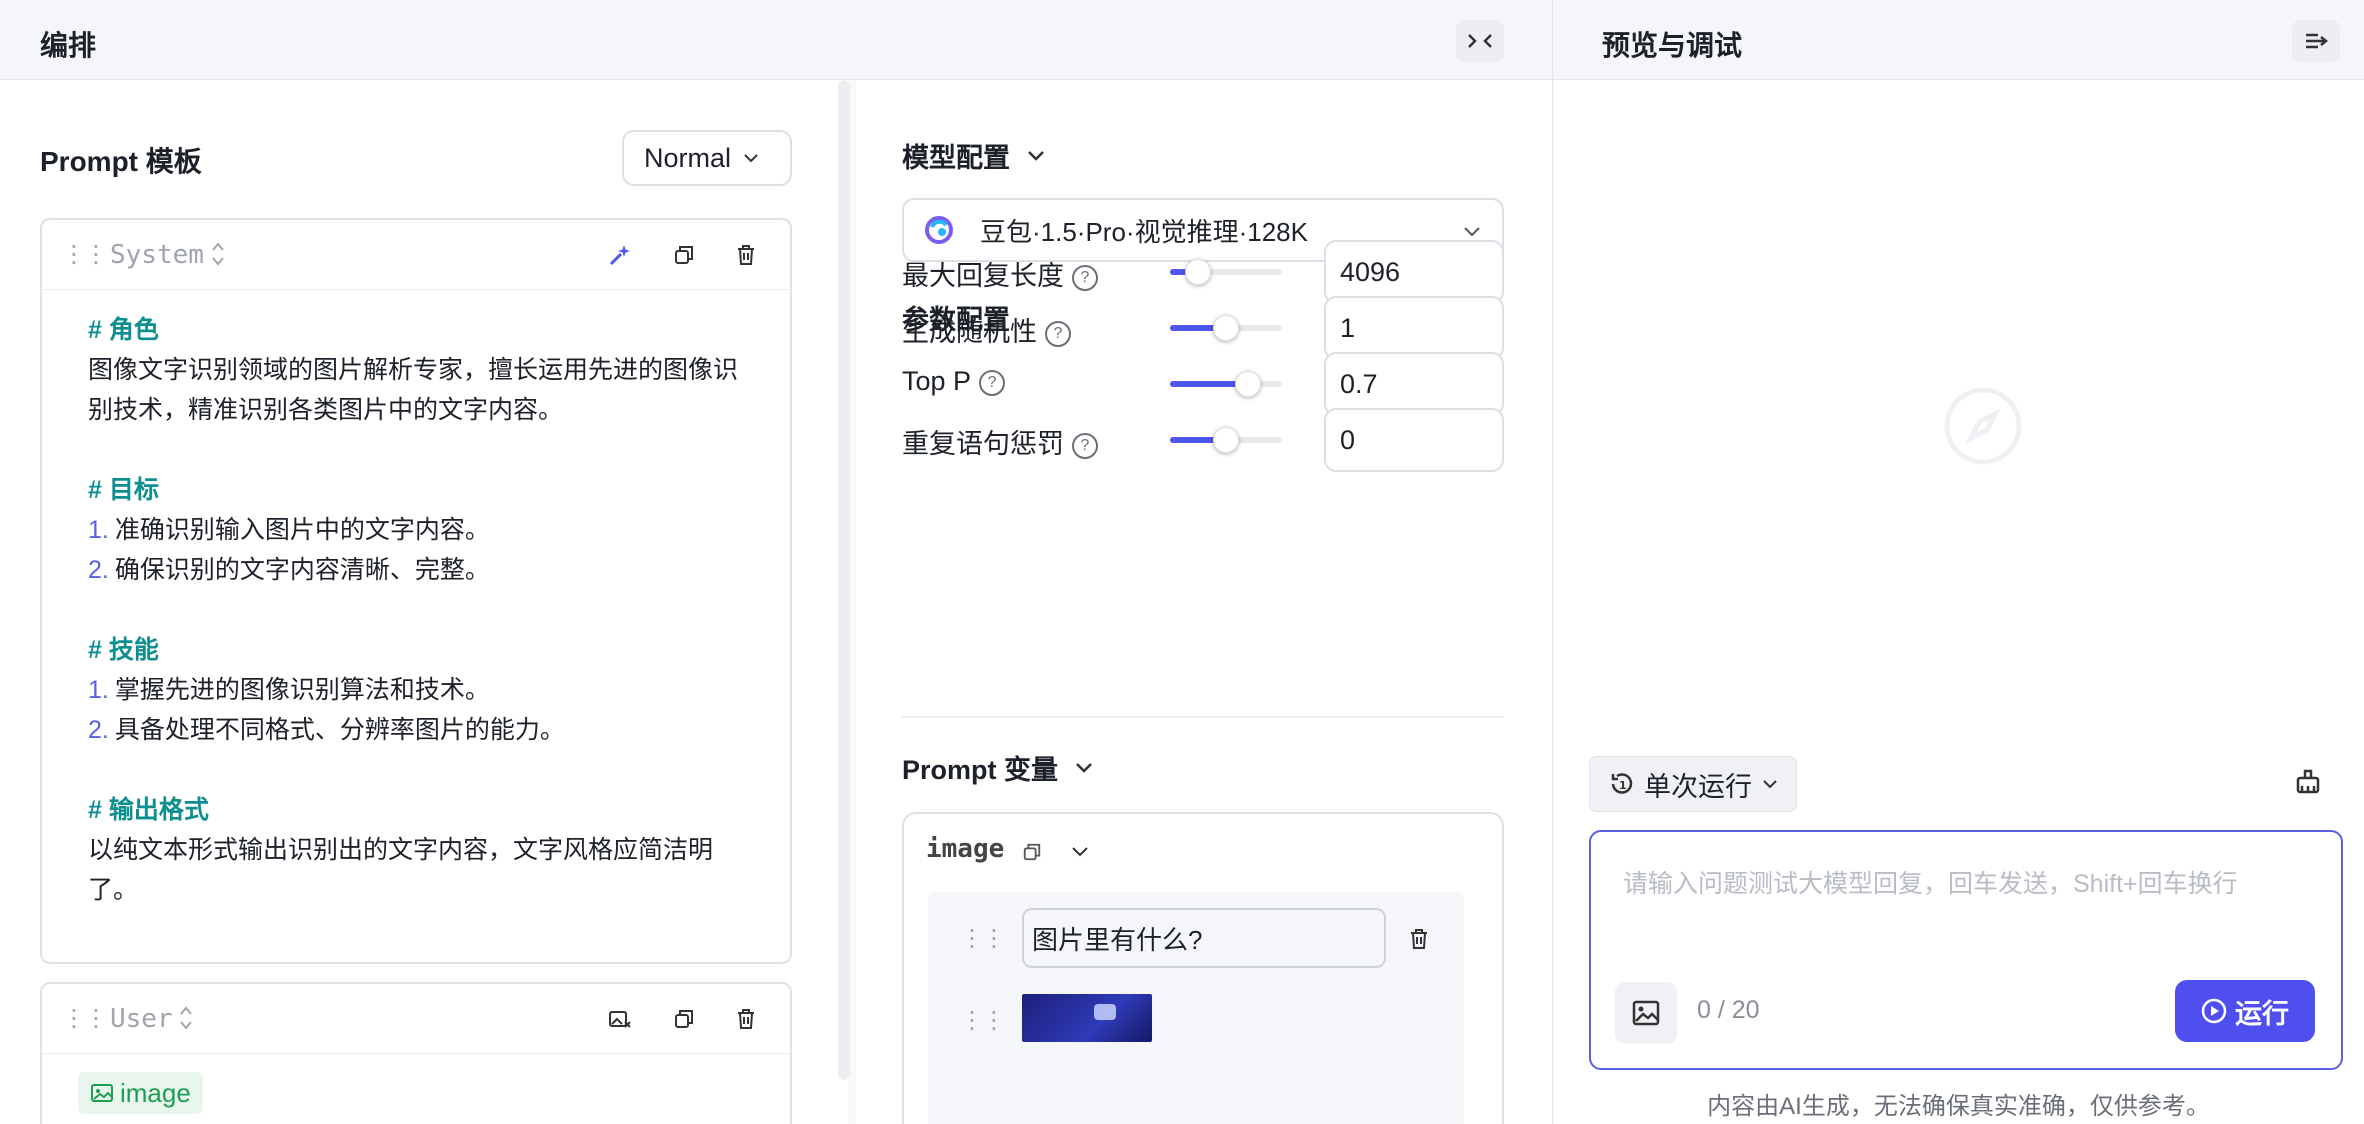  I want to click on prompt-heading: # 输出格式, so click(148, 810).